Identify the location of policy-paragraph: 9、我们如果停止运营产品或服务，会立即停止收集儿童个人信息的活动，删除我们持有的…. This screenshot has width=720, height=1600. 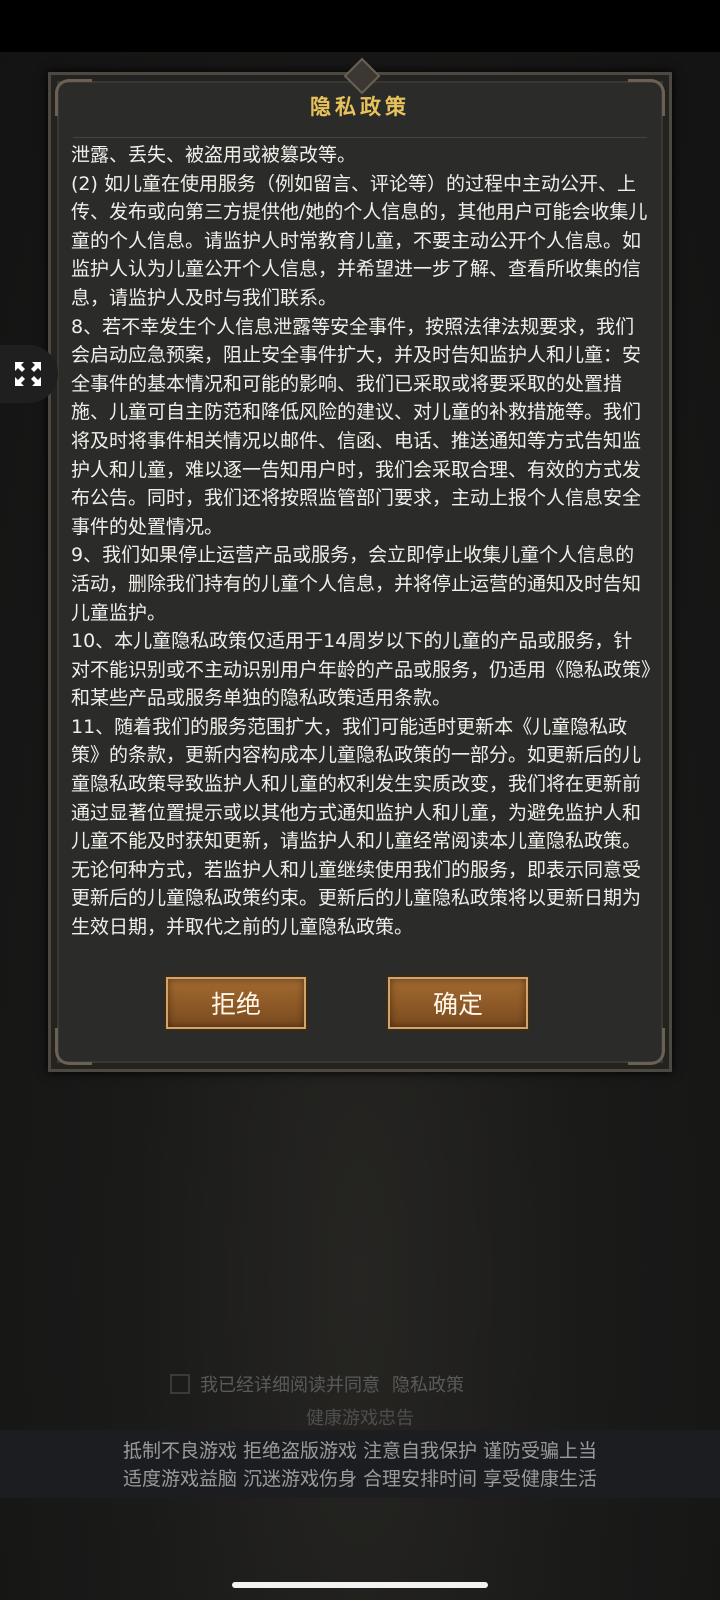
(356, 584).